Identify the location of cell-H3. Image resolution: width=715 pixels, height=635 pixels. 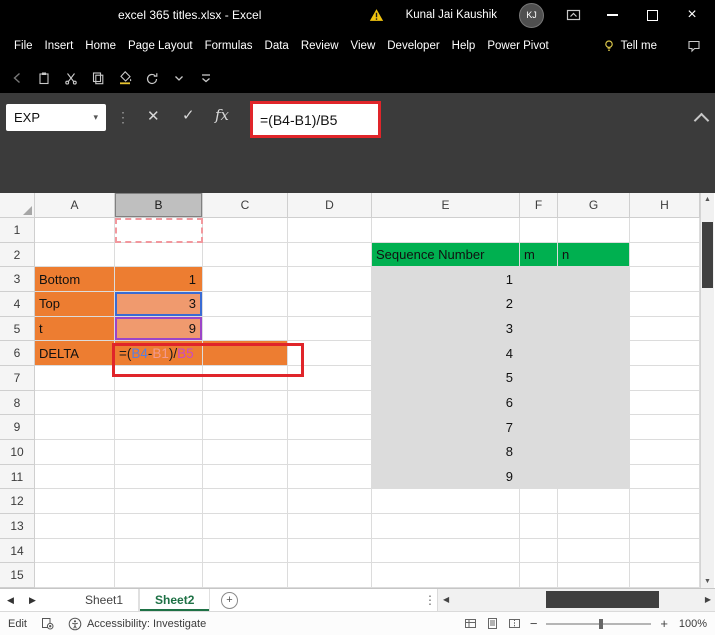
(665, 280).